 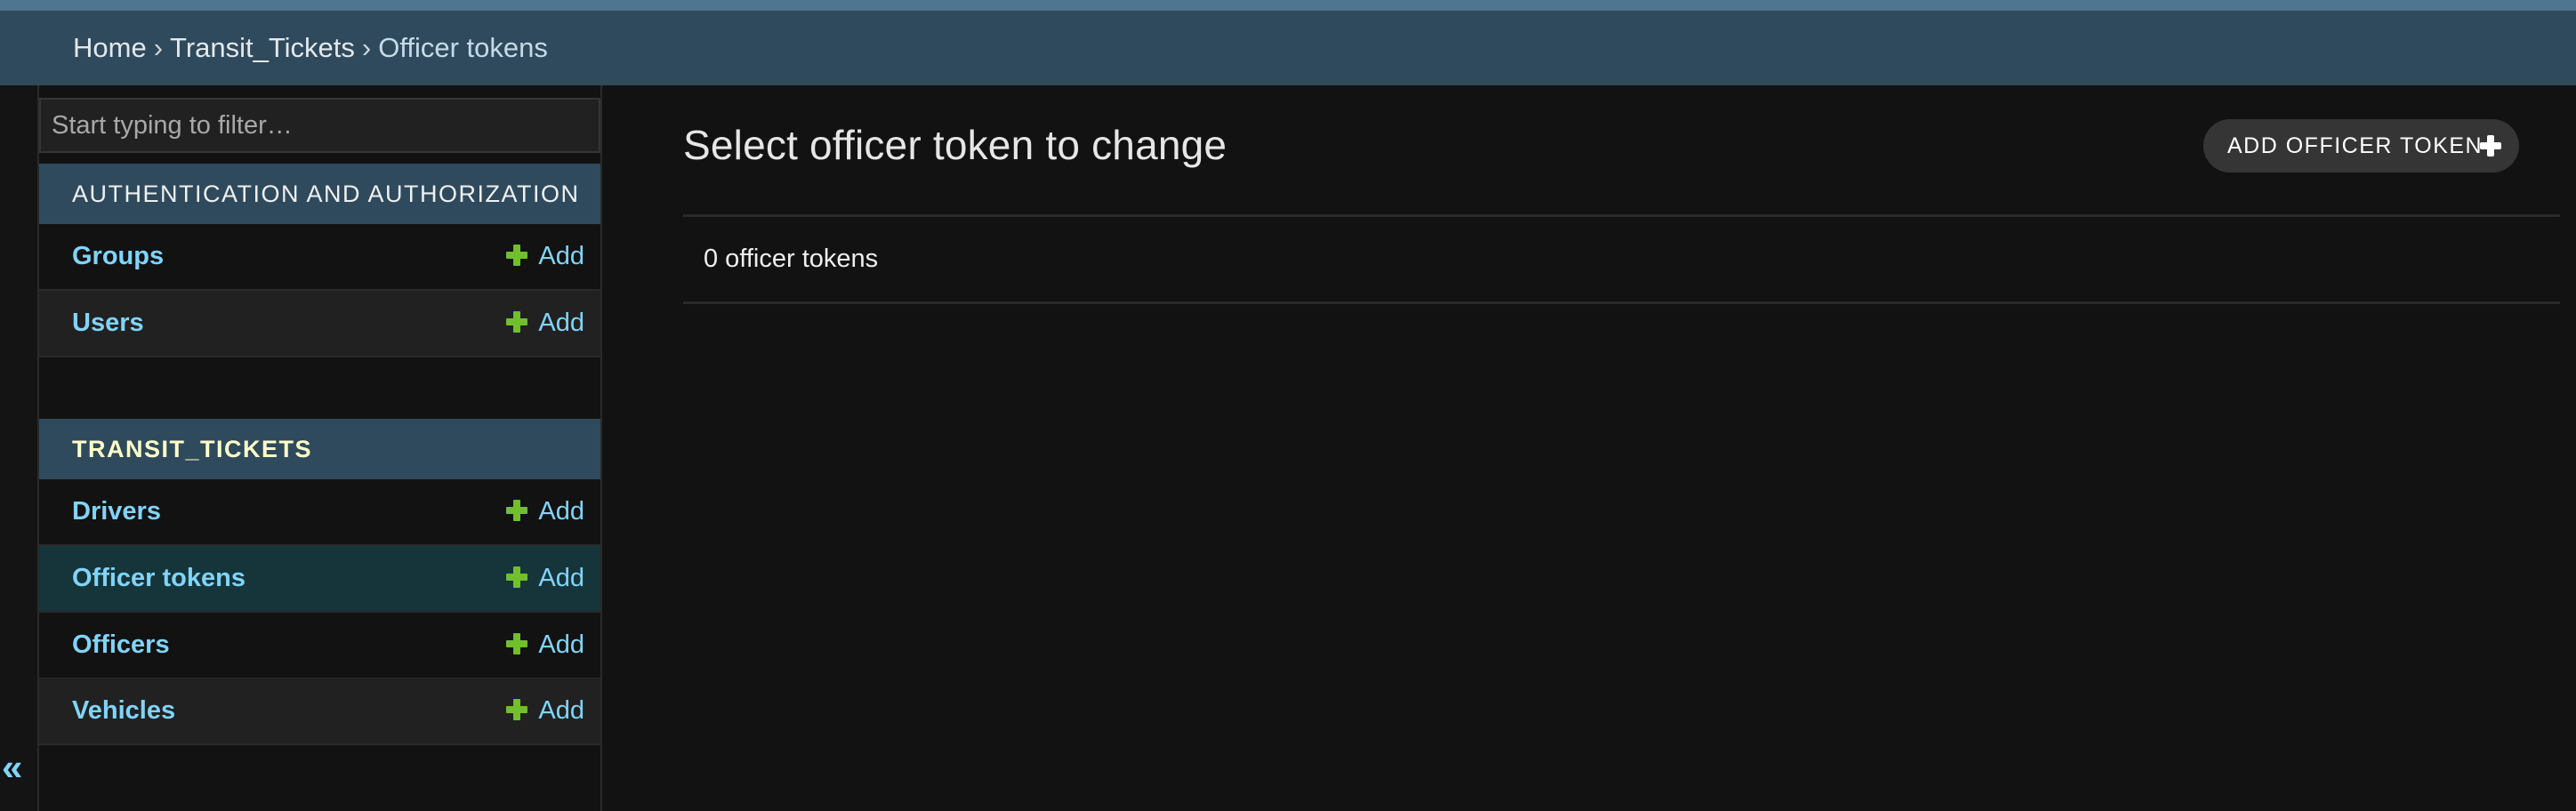 I want to click on add-vehicles-link: Add, so click(x=545, y=711).